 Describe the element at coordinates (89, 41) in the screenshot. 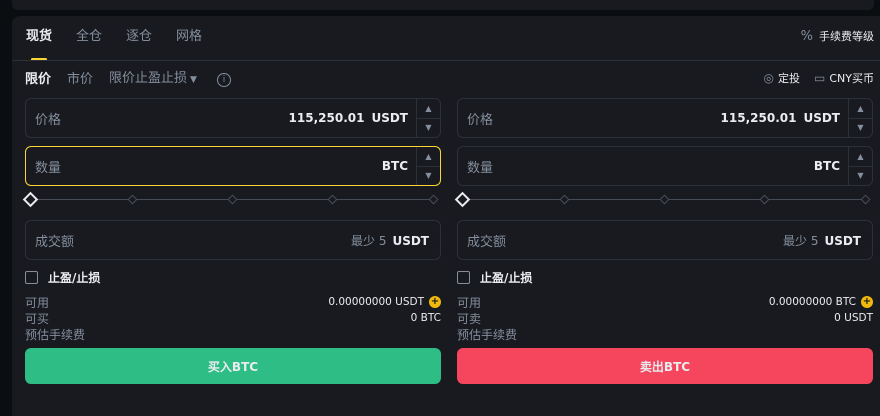

I see `tab-cross: 全仓` at that location.